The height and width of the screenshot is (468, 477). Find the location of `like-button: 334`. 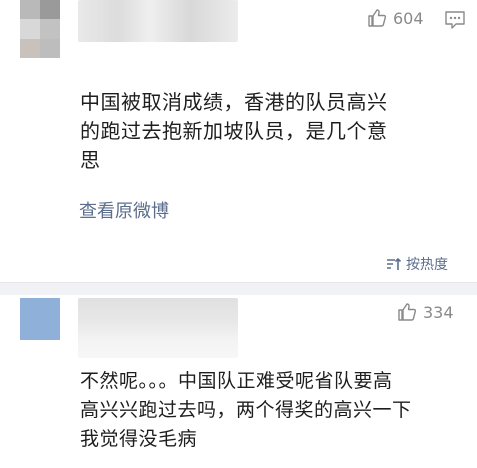

like-button: 334 is located at coordinates (425, 312).